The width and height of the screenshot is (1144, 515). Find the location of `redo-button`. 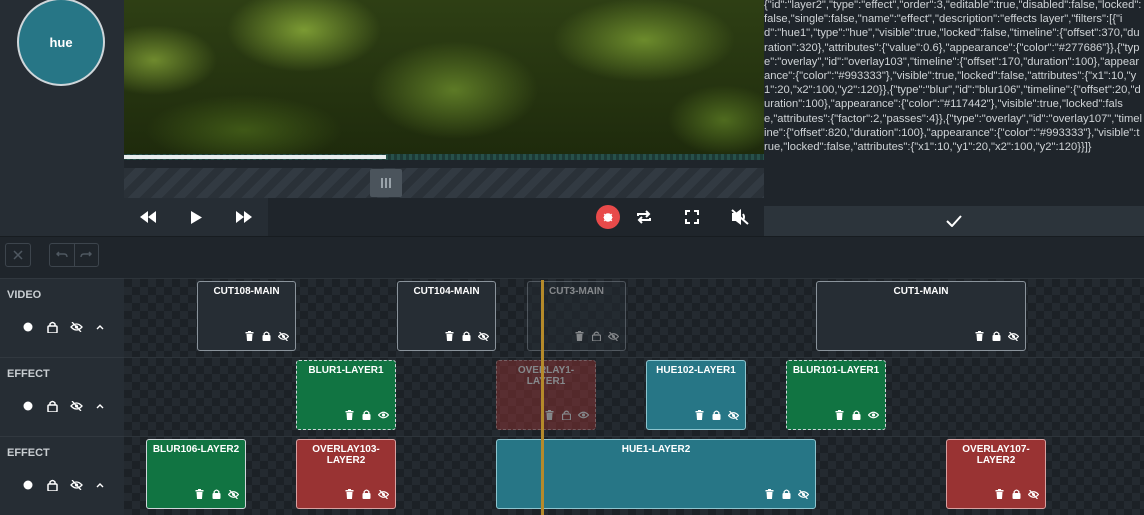

redo-button is located at coordinates (86, 255).